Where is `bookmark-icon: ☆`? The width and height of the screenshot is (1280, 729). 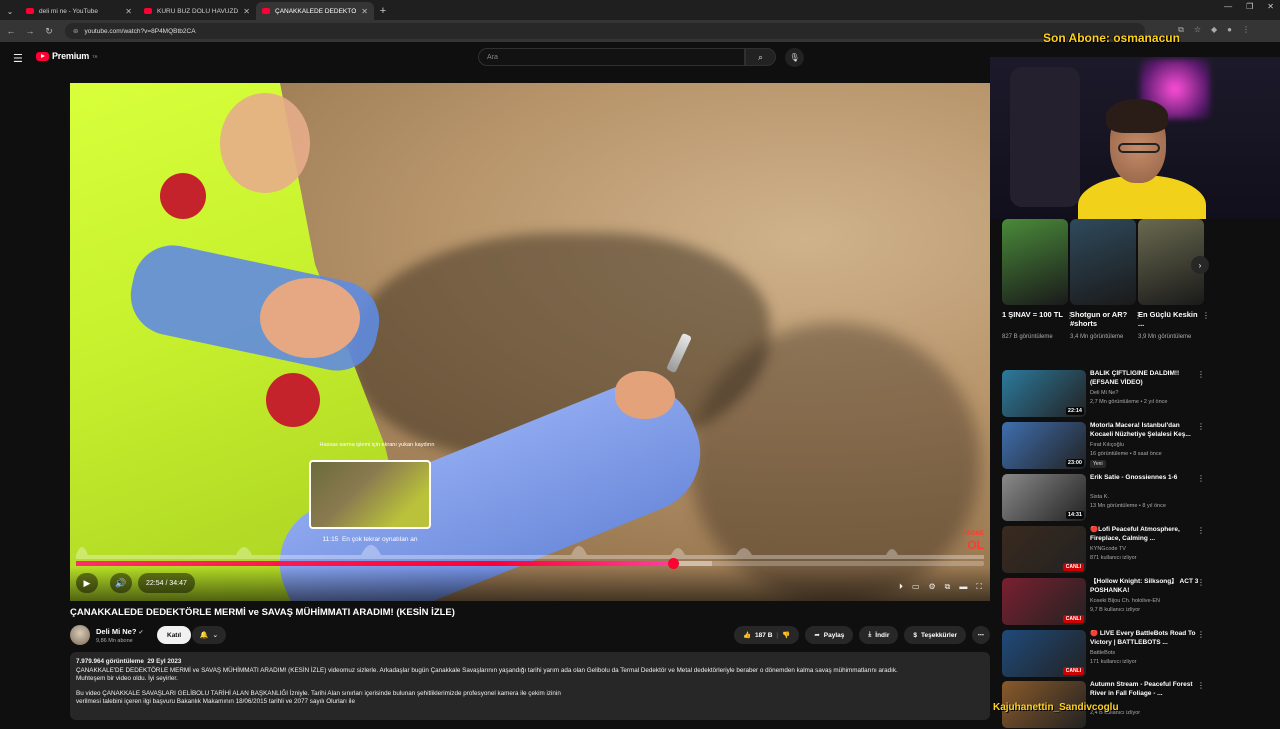
bookmark-icon: ☆ is located at coordinates (1197, 30).